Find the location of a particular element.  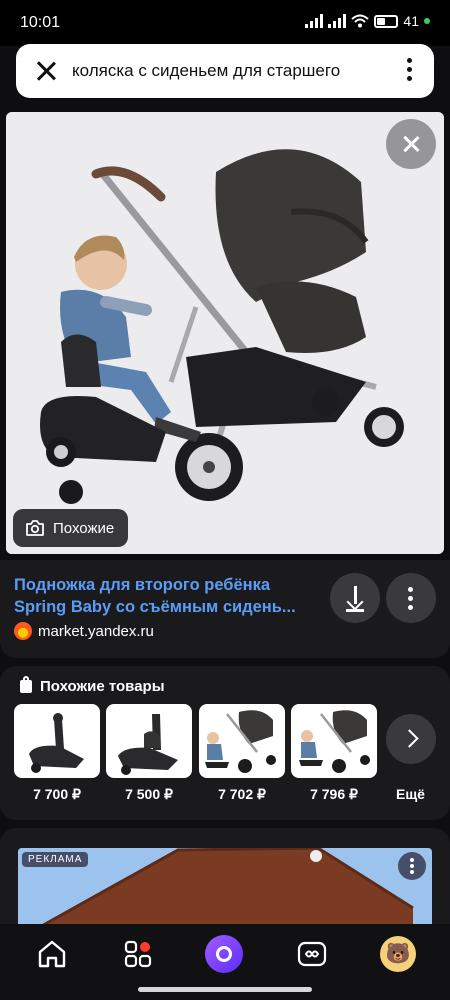

status-bar: 10:01 41 is located at coordinates (225, 23).